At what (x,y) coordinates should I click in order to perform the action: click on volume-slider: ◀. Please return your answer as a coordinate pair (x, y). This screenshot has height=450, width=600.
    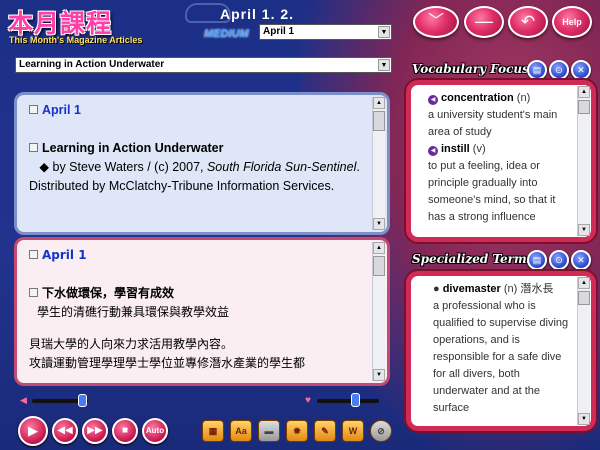
    Looking at the image, I should click on (55, 400).